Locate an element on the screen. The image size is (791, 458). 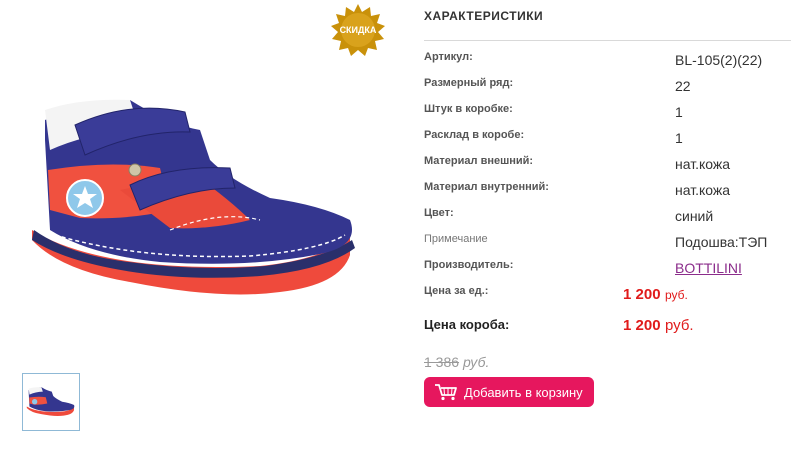
shopping-cart-icon is located at coordinates (446, 392).